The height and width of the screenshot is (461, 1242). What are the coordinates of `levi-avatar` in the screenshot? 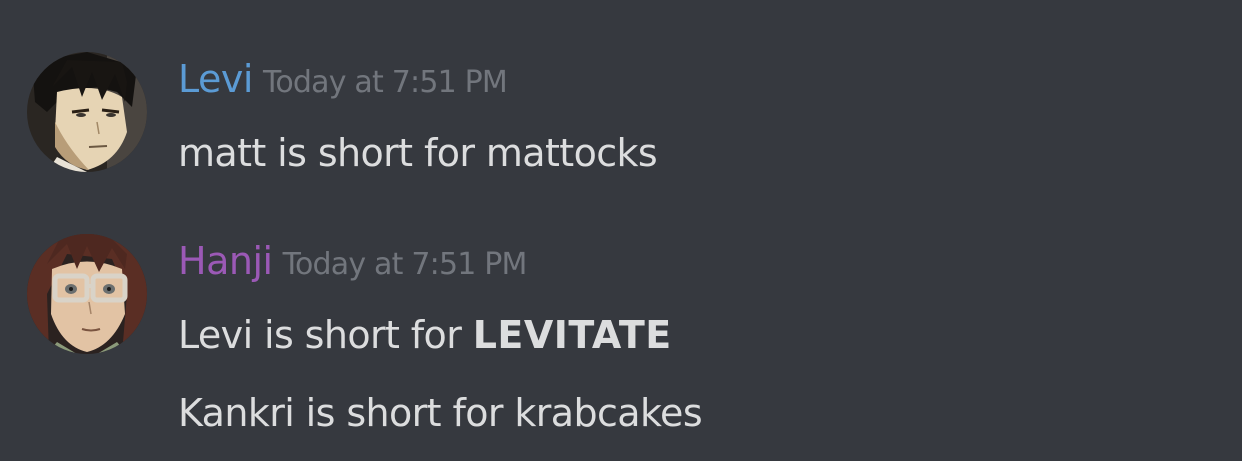 It's located at (87, 112).